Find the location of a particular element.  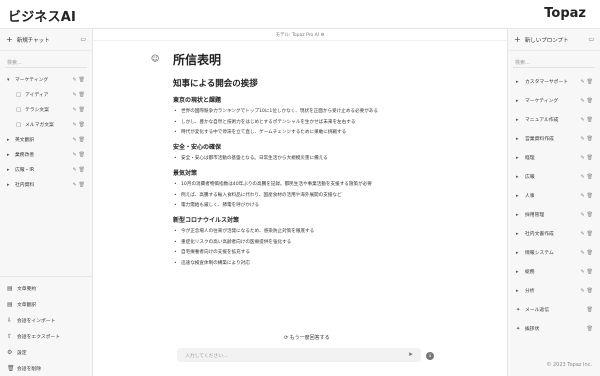

prompt-folder: ▸ 広報 ✎🗑 is located at coordinates (554, 176).